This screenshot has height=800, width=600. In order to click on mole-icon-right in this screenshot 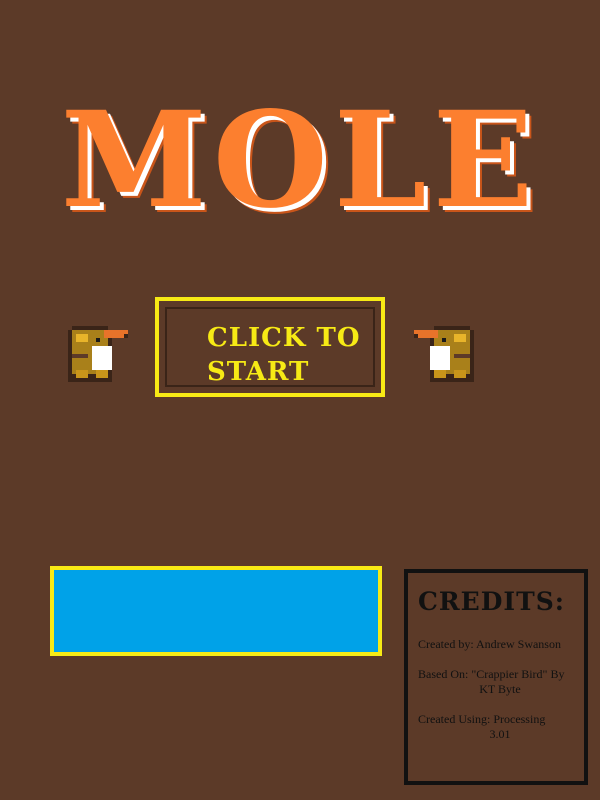, I will do `click(444, 354)`.